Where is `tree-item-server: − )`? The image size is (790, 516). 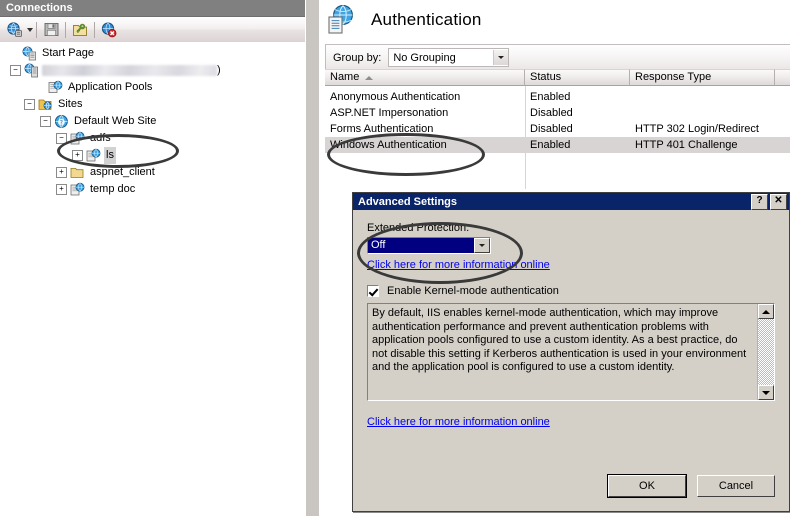 tree-item-server: − ) is located at coordinates (152, 70).